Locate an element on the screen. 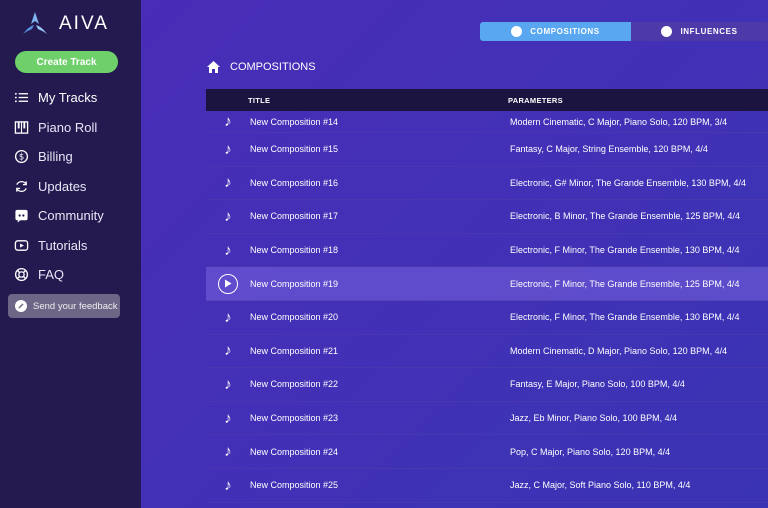 The height and width of the screenshot is (508, 768). composition-title: New Composition #22 is located at coordinates (380, 384).